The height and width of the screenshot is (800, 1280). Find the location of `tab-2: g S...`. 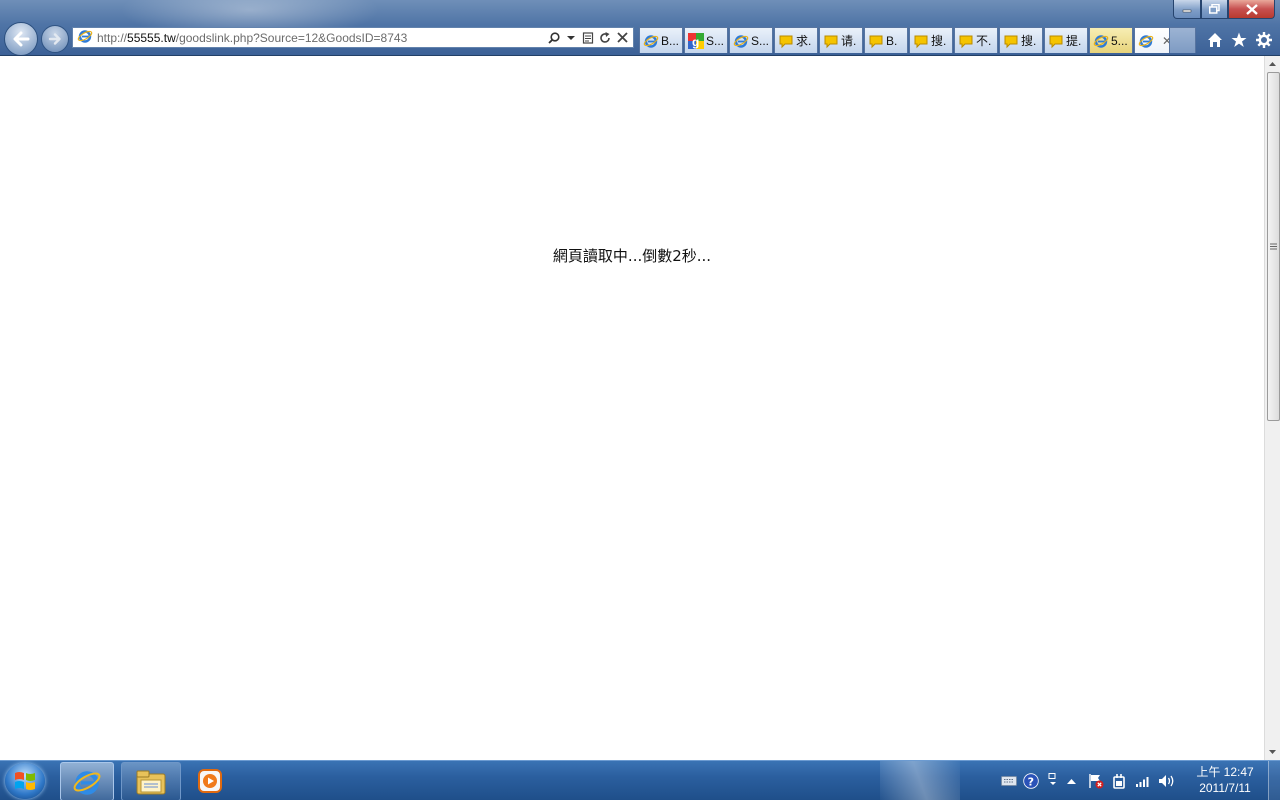

tab-2: g S... is located at coordinates (706, 40).